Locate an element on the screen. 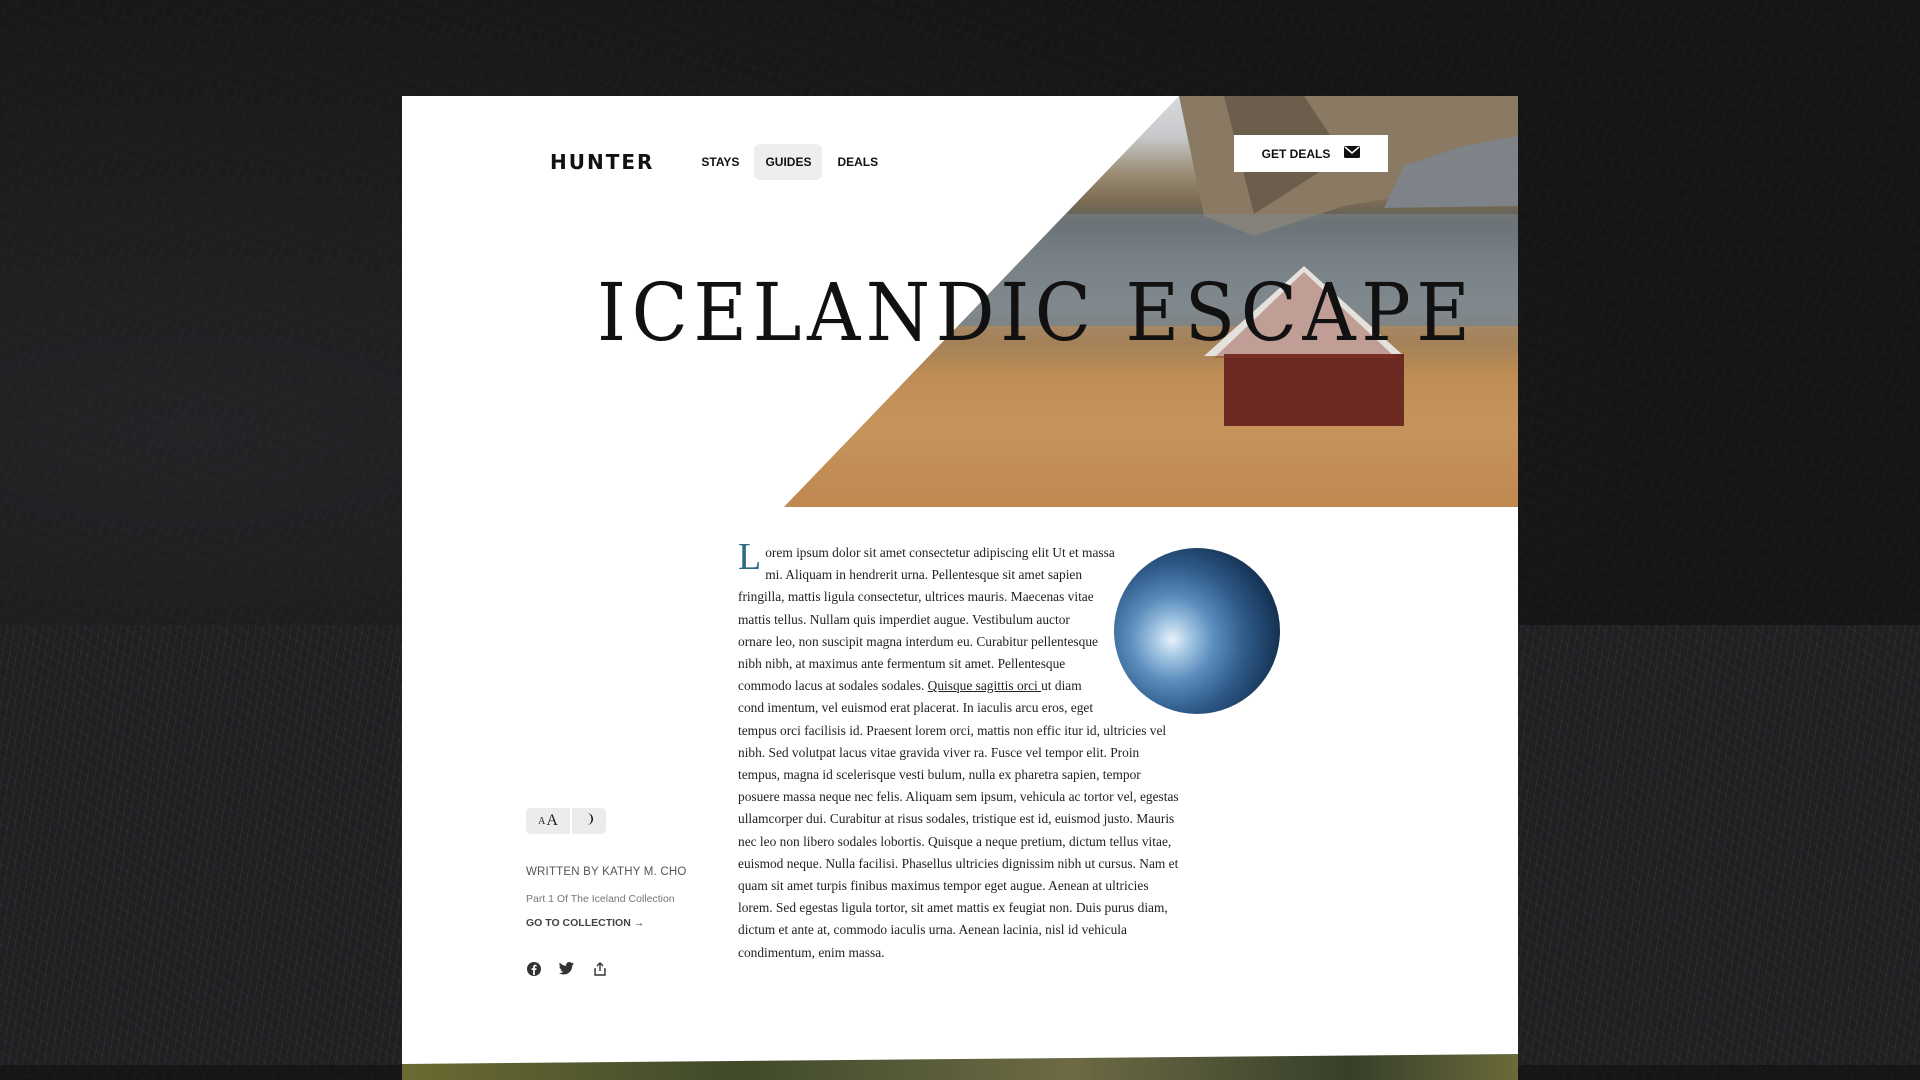 The width and height of the screenshot is (1920, 1080). mail-icon is located at coordinates (1352, 153).